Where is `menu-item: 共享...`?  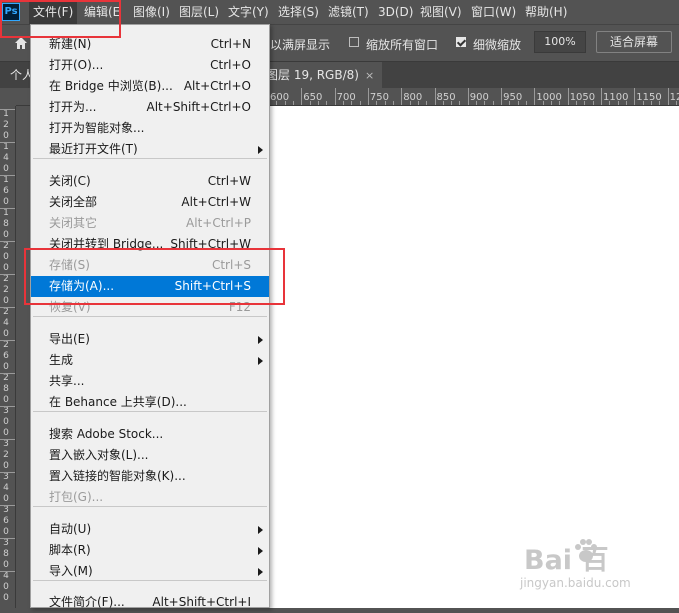 menu-item: 共享... is located at coordinates (150, 381).